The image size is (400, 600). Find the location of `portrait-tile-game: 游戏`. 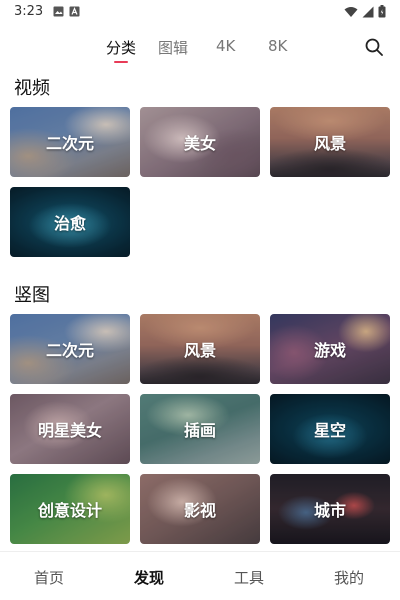

portrait-tile-game: 游戏 is located at coordinates (330, 349).